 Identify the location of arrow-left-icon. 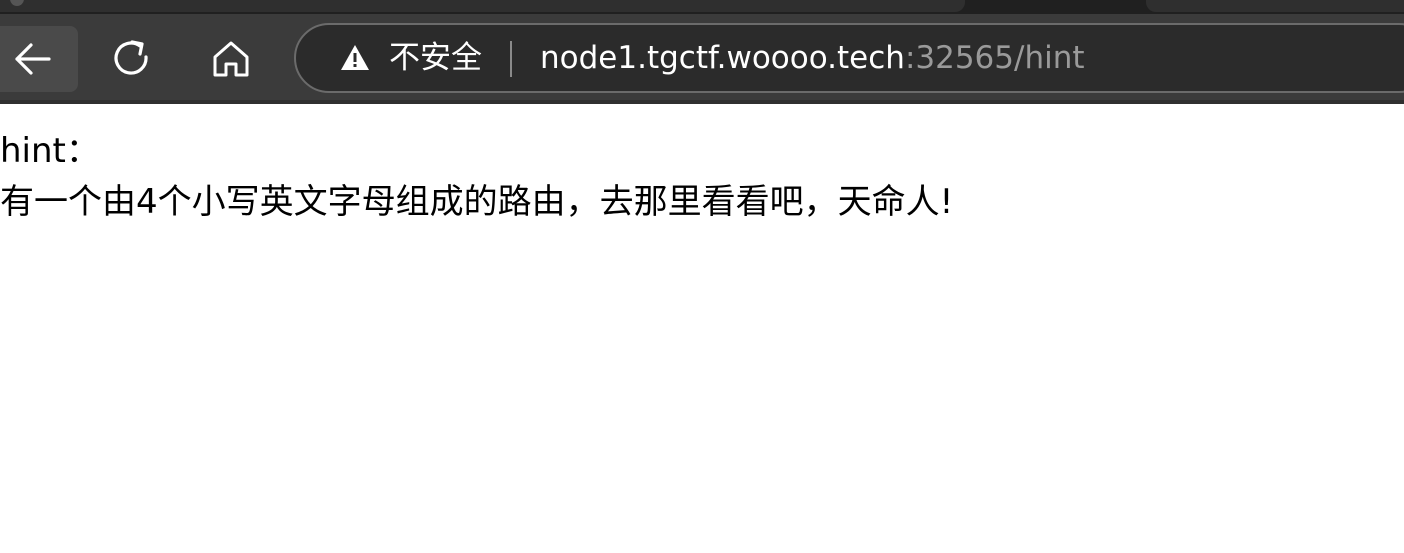
(33, 59).